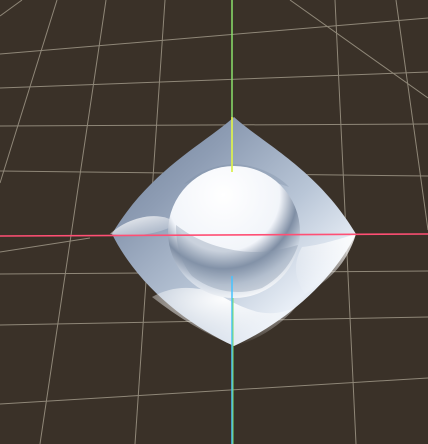  I want to click on x-axis-line, so click(214, 235).